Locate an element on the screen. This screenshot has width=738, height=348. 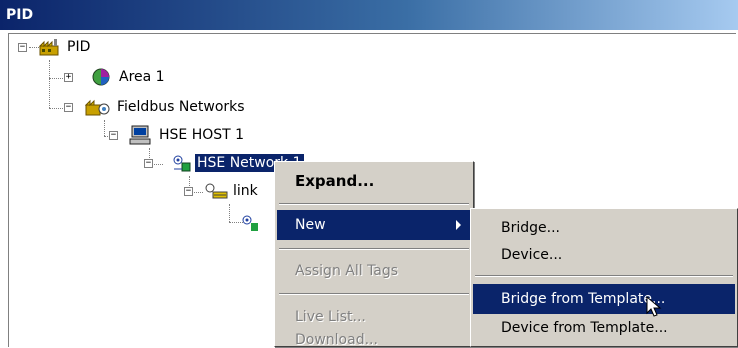
collapse-toggle-network: − is located at coordinates (148, 163).